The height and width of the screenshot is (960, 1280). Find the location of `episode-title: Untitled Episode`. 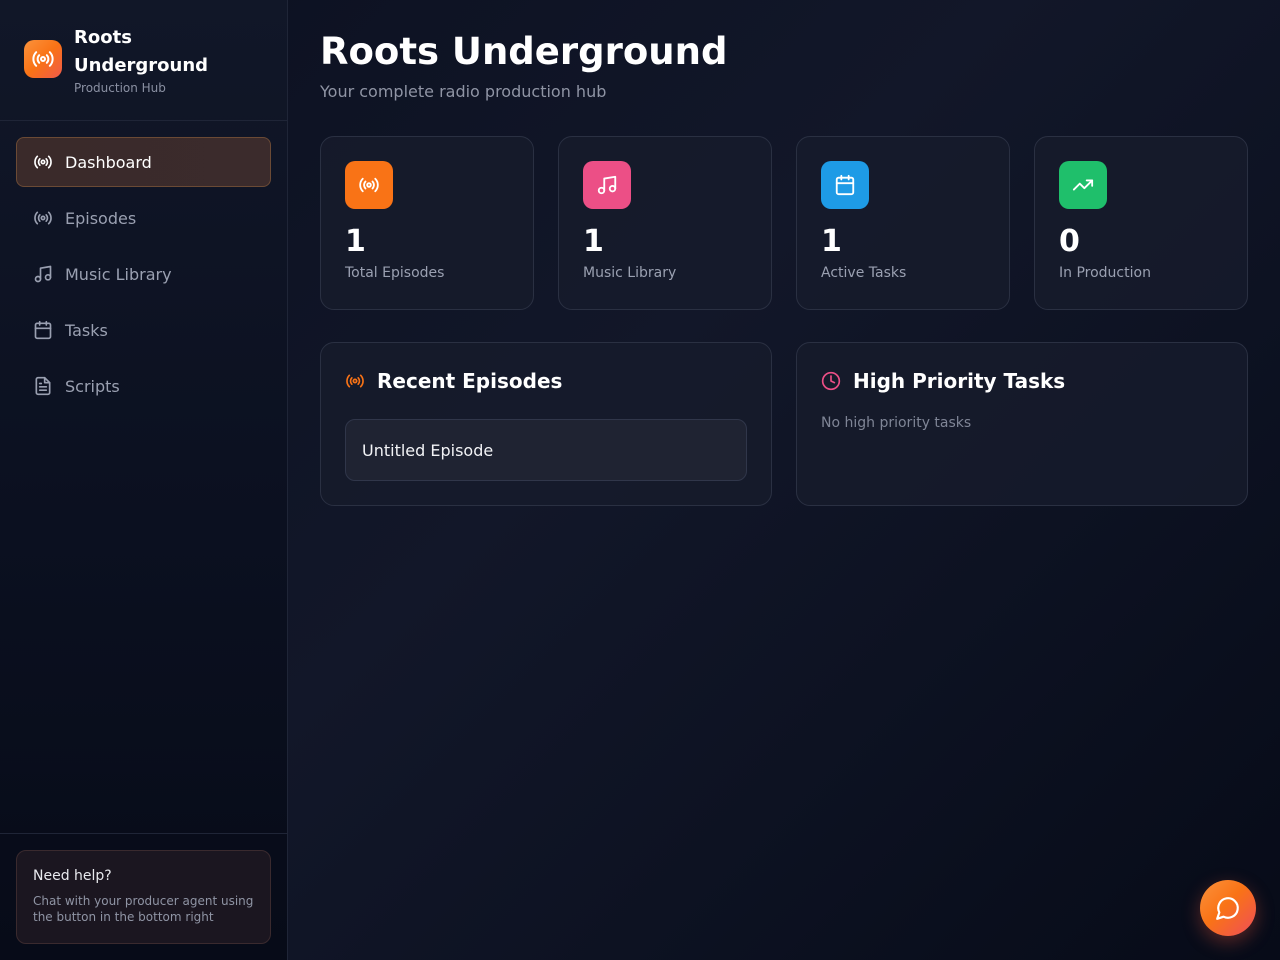

episode-title: Untitled Episode is located at coordinates (428, 450).